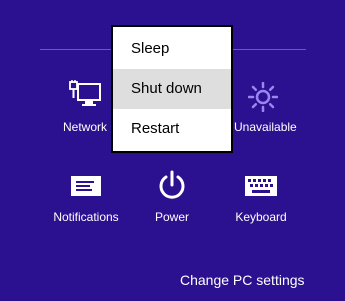  What do you see at coordinates (265, 127) in the screenshot?
I see `unavailable-label: Unavailable` at bounding box center [265, 127].